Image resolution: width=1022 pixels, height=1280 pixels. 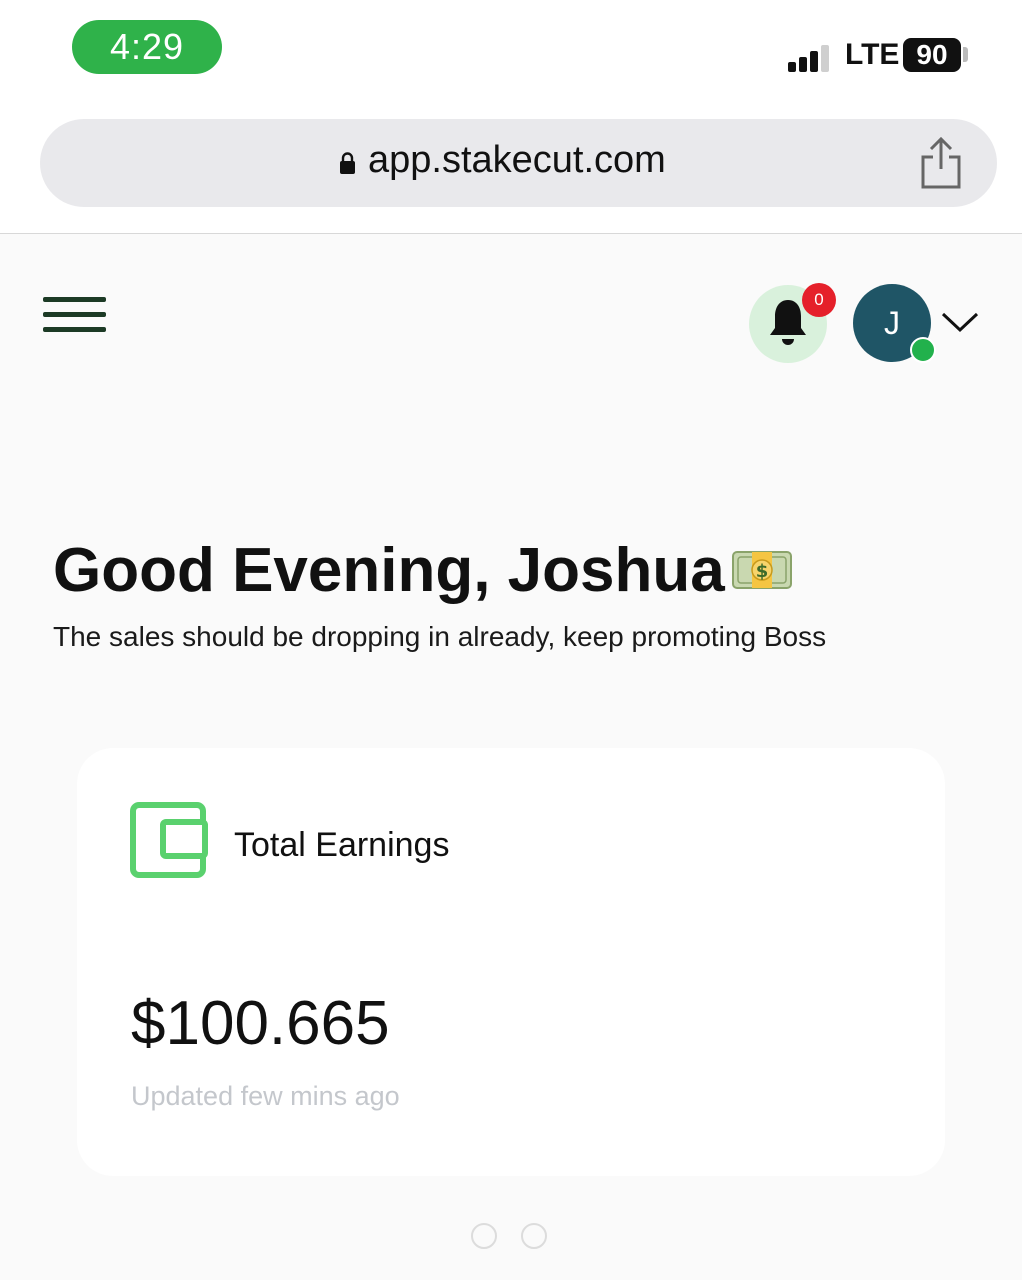 I want to click on hamburger-menu-icon, so click(x=74, y=317).